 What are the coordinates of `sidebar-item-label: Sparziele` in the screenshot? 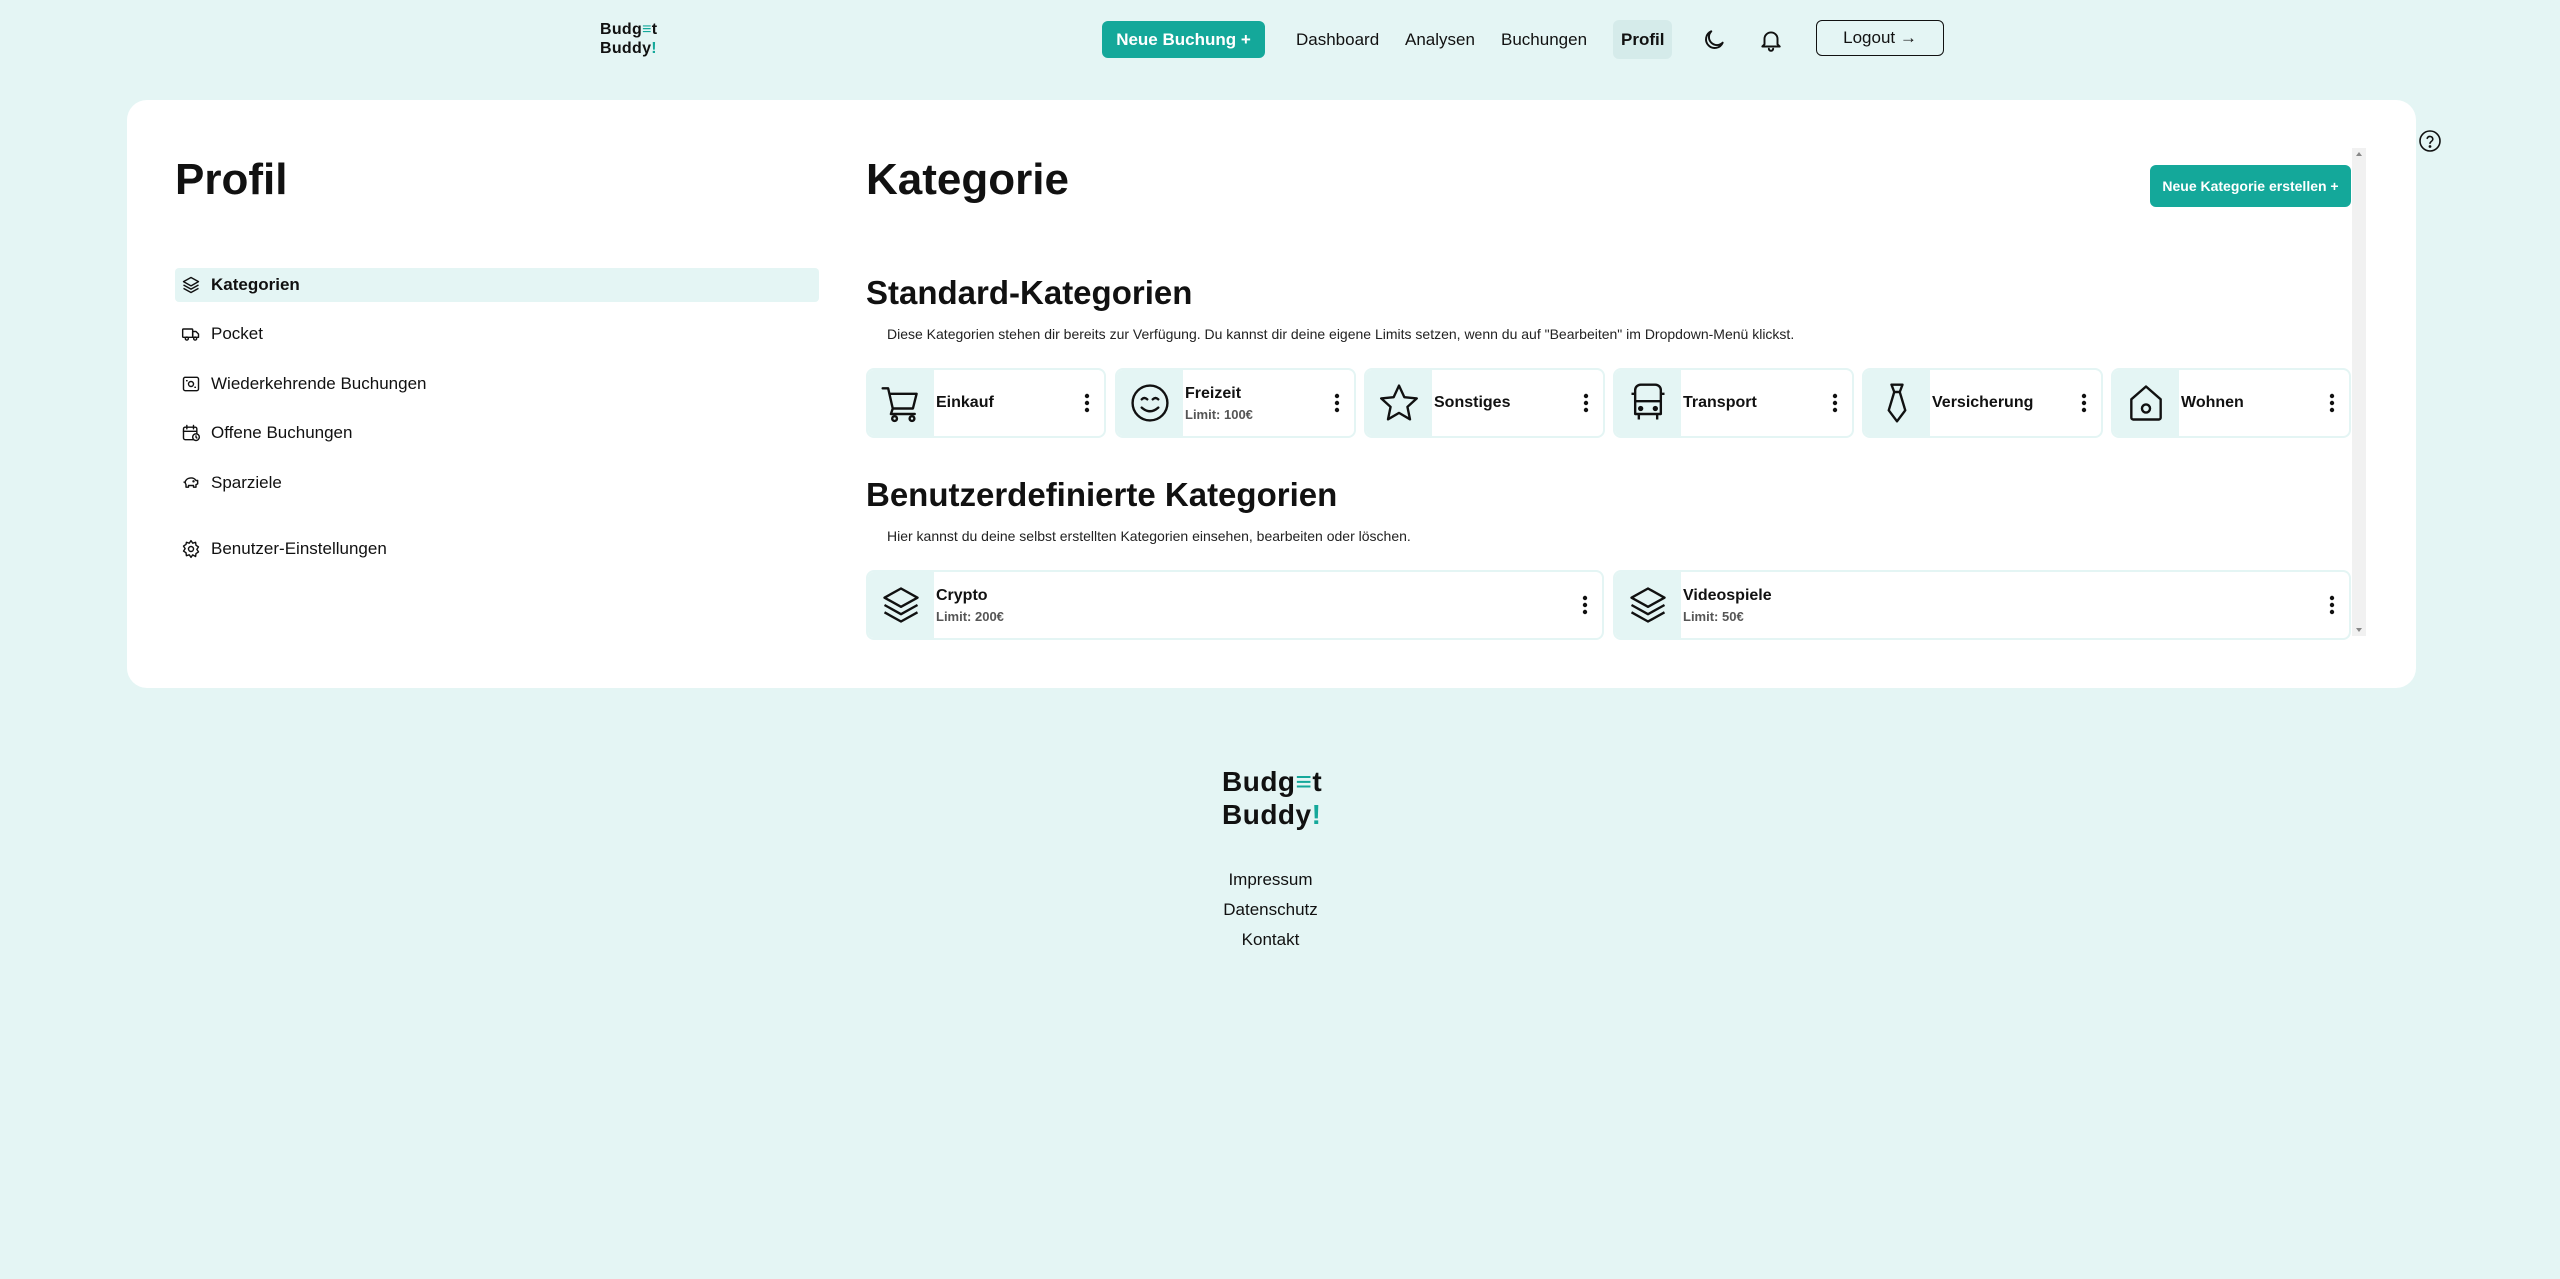 It's located at (246, 482).